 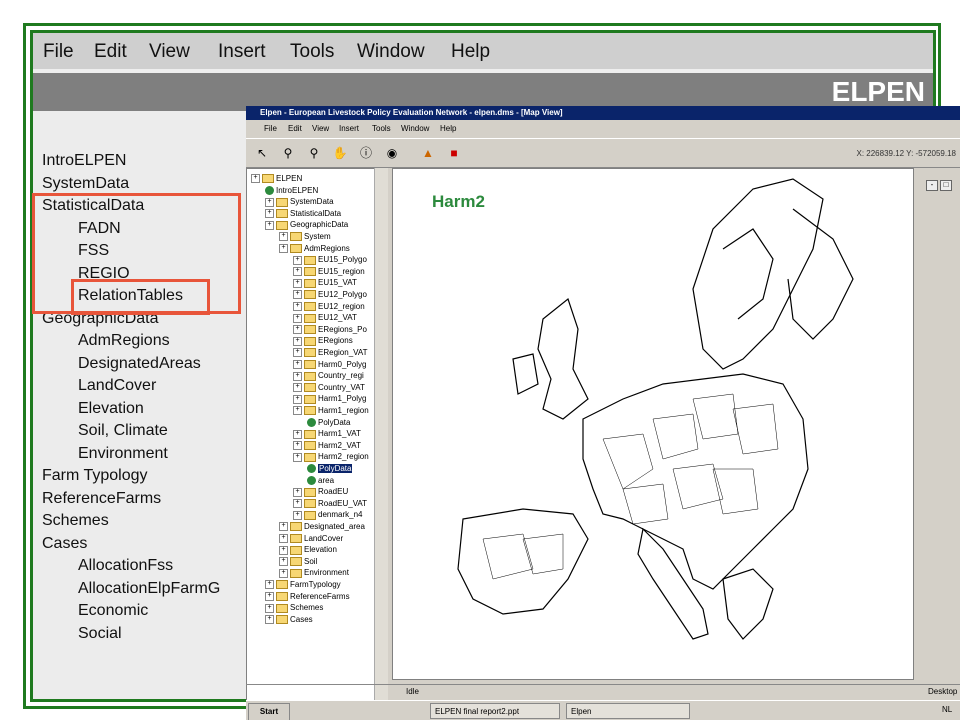 I want to click on tree-node: + ERegions_Po, so click(x=330, y=329).